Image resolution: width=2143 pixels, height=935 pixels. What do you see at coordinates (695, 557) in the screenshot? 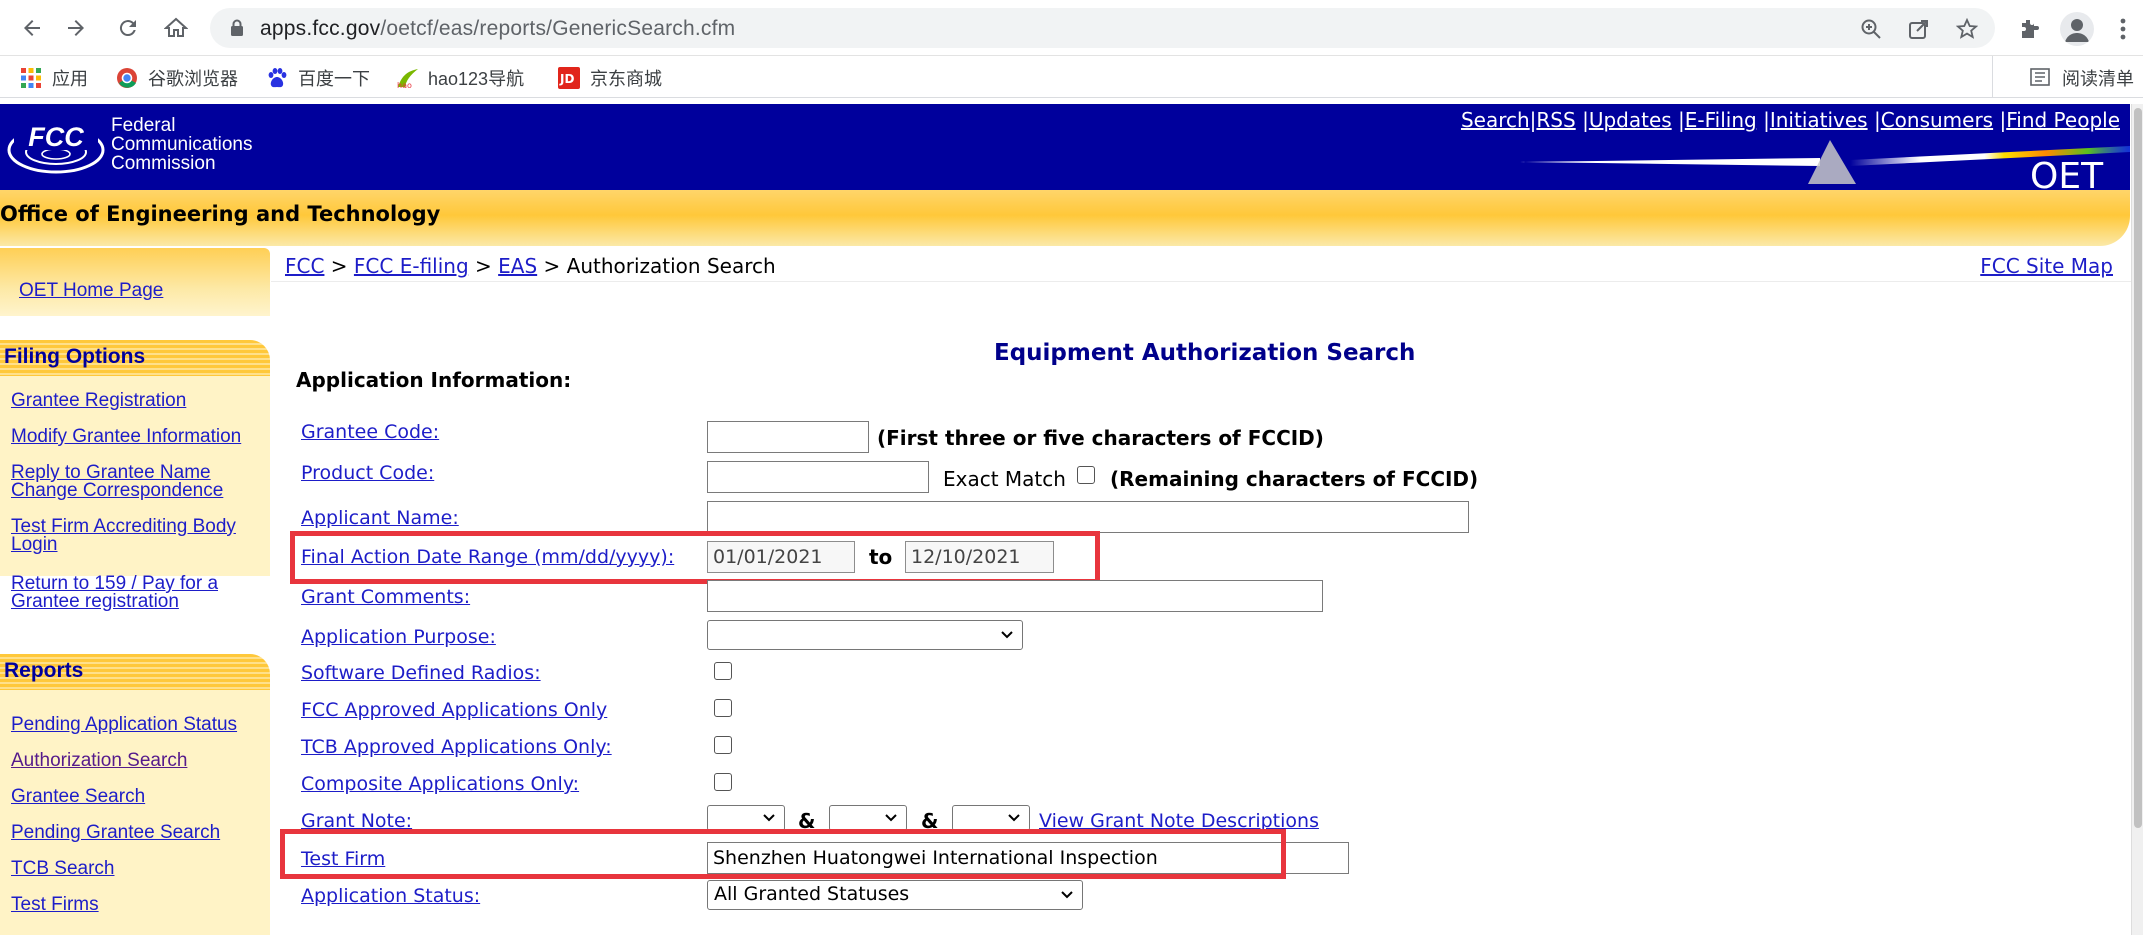
I see `highlight-date-range` at bounding box center [695, 557].